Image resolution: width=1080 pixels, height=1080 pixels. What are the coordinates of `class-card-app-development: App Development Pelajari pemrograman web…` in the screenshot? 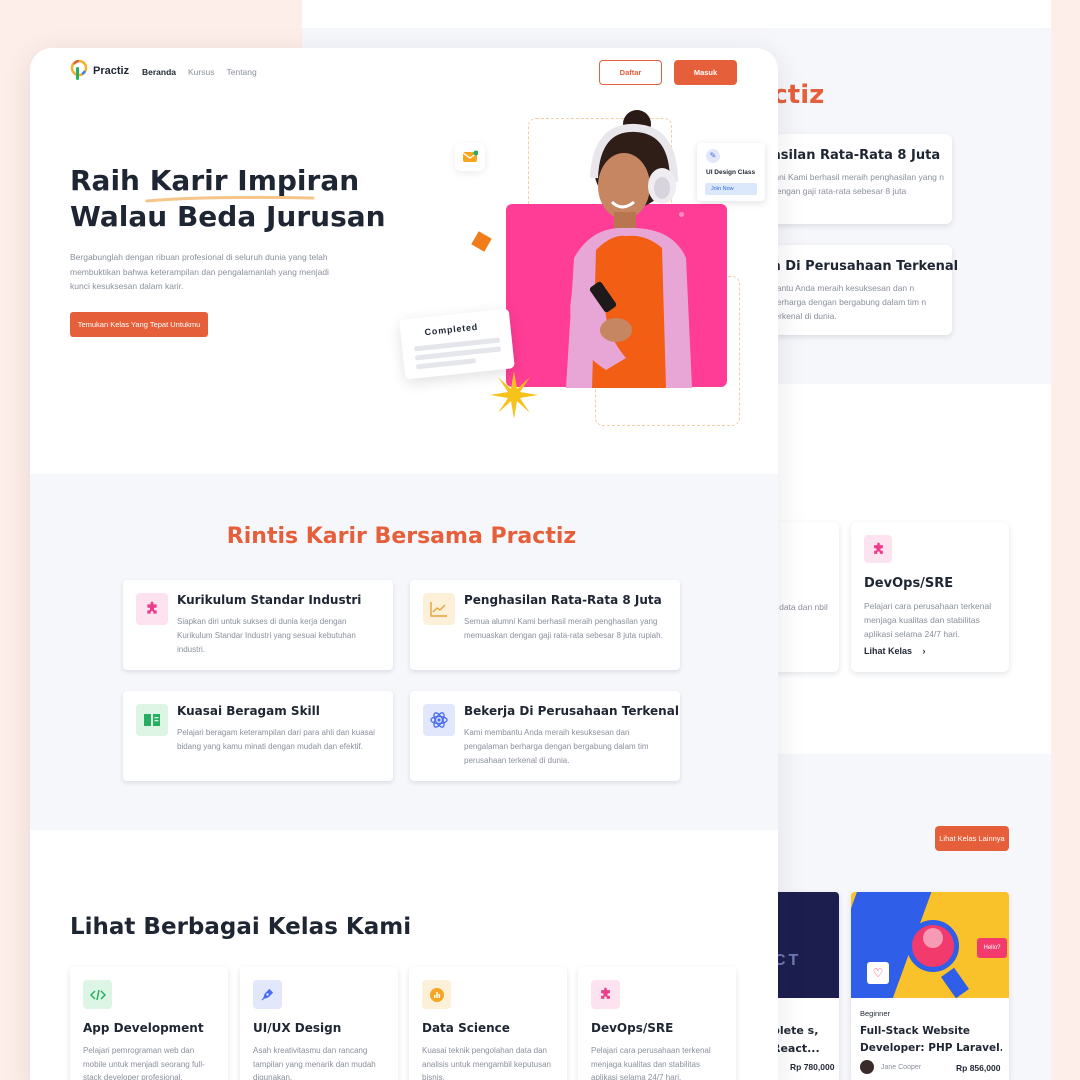 It's located at (149, 1023).